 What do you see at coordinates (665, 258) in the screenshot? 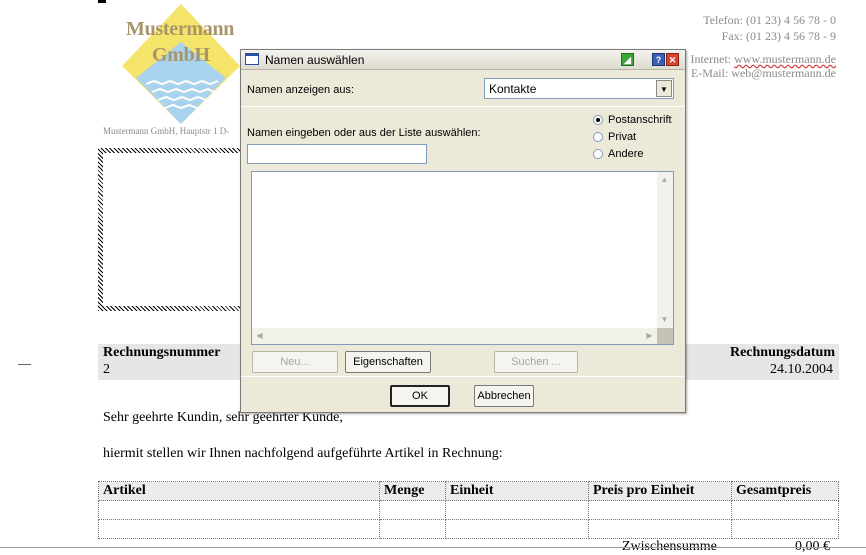
I see `vertical-scrollbar: ▲ ▼` at bounding box center [665, 258].